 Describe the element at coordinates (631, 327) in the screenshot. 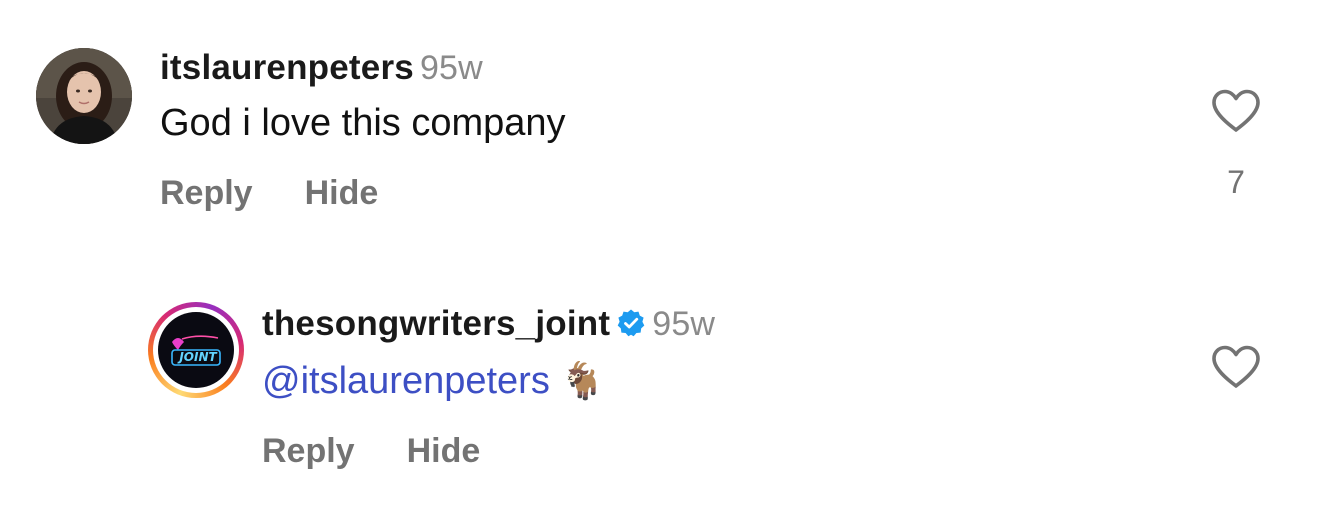

I see `verified-badge-icon` at that location.